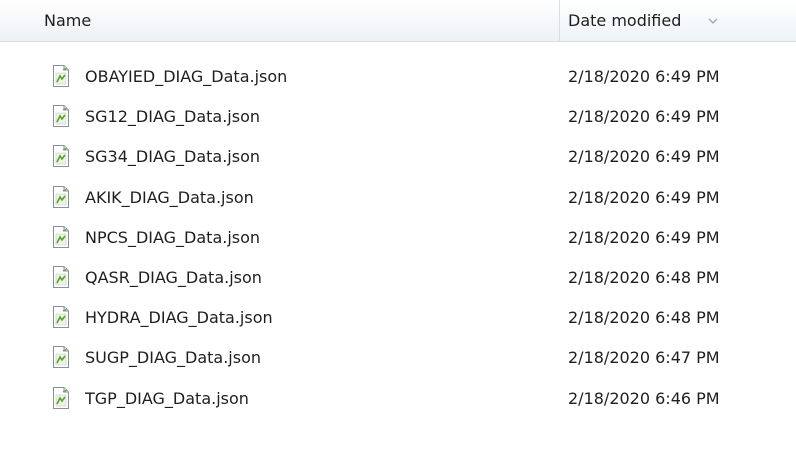 The height and width of the screenshot is (451, 796). I want to click on list-item: NPCS_DIAG_Data.json 2/18/2020 6:49 PM, so click(398, 237).